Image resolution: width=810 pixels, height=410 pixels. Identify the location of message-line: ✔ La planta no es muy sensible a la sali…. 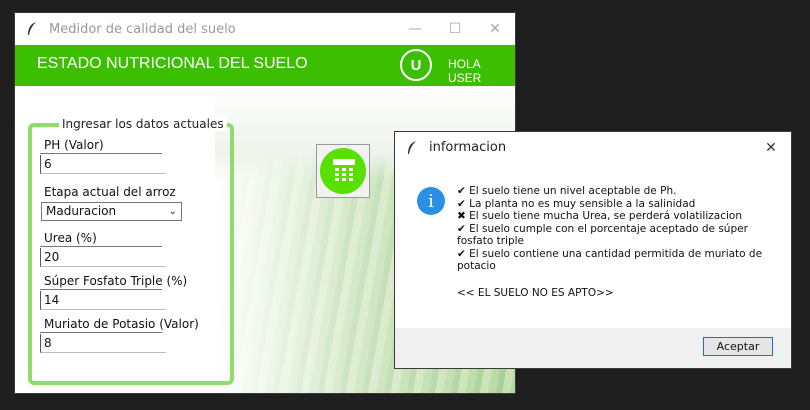
(576, 203).